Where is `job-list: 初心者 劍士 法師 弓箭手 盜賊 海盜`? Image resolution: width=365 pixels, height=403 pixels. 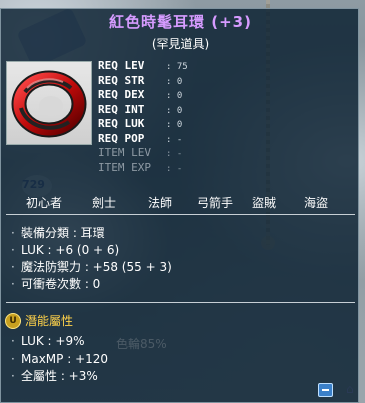
job-list: 初心者 劍士 法師 弓箭手 盜賊 海盜 is located at coordinates (180, 203).